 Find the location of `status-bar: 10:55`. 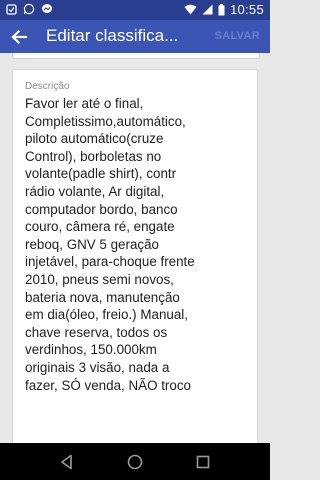

status-bar: 10:55 is located at coordinates (135, 10).